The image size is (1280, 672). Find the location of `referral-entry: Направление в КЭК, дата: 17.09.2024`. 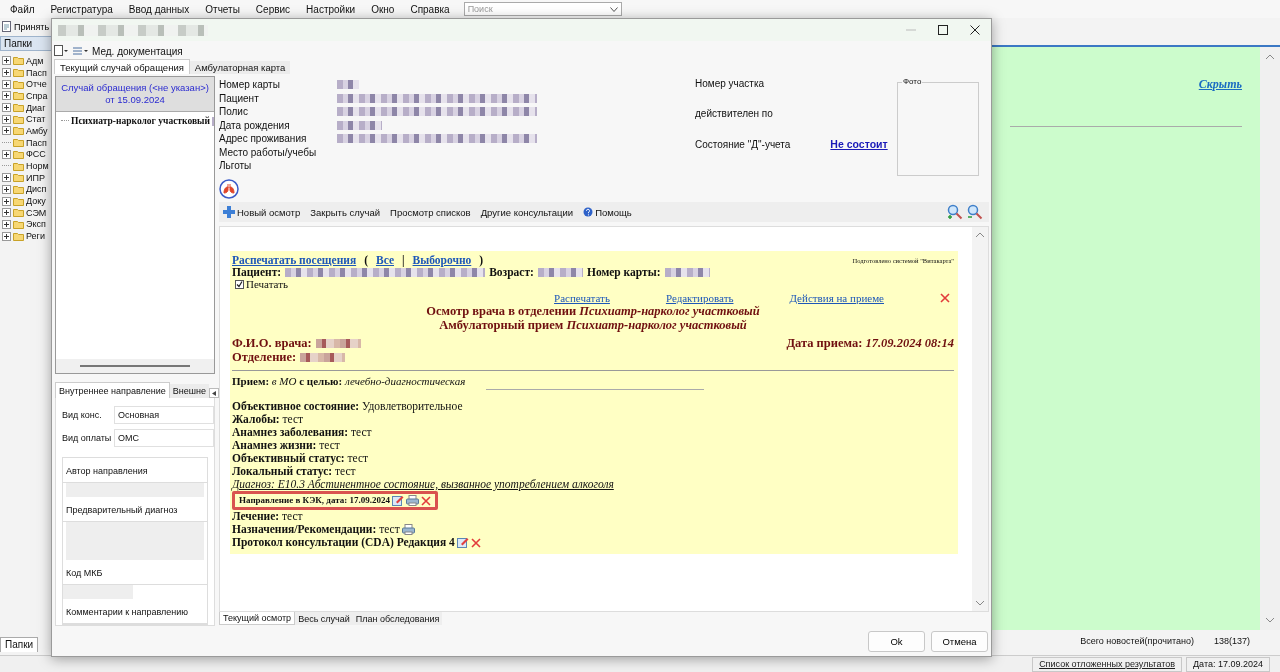

referral-entry: Направление в КЭК, дата: 17.09.2024 is located at coordinates (314, 500).